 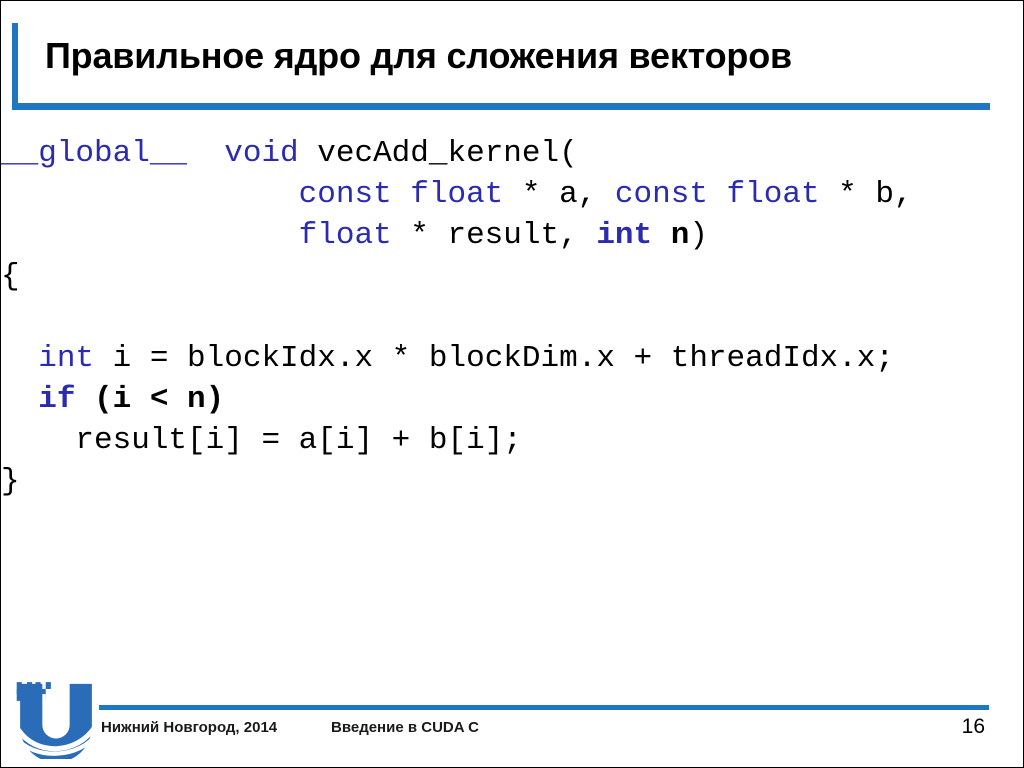 I want to click on code-line: __global__ void vecAdd_kernel(, so click(x=512, y=153).